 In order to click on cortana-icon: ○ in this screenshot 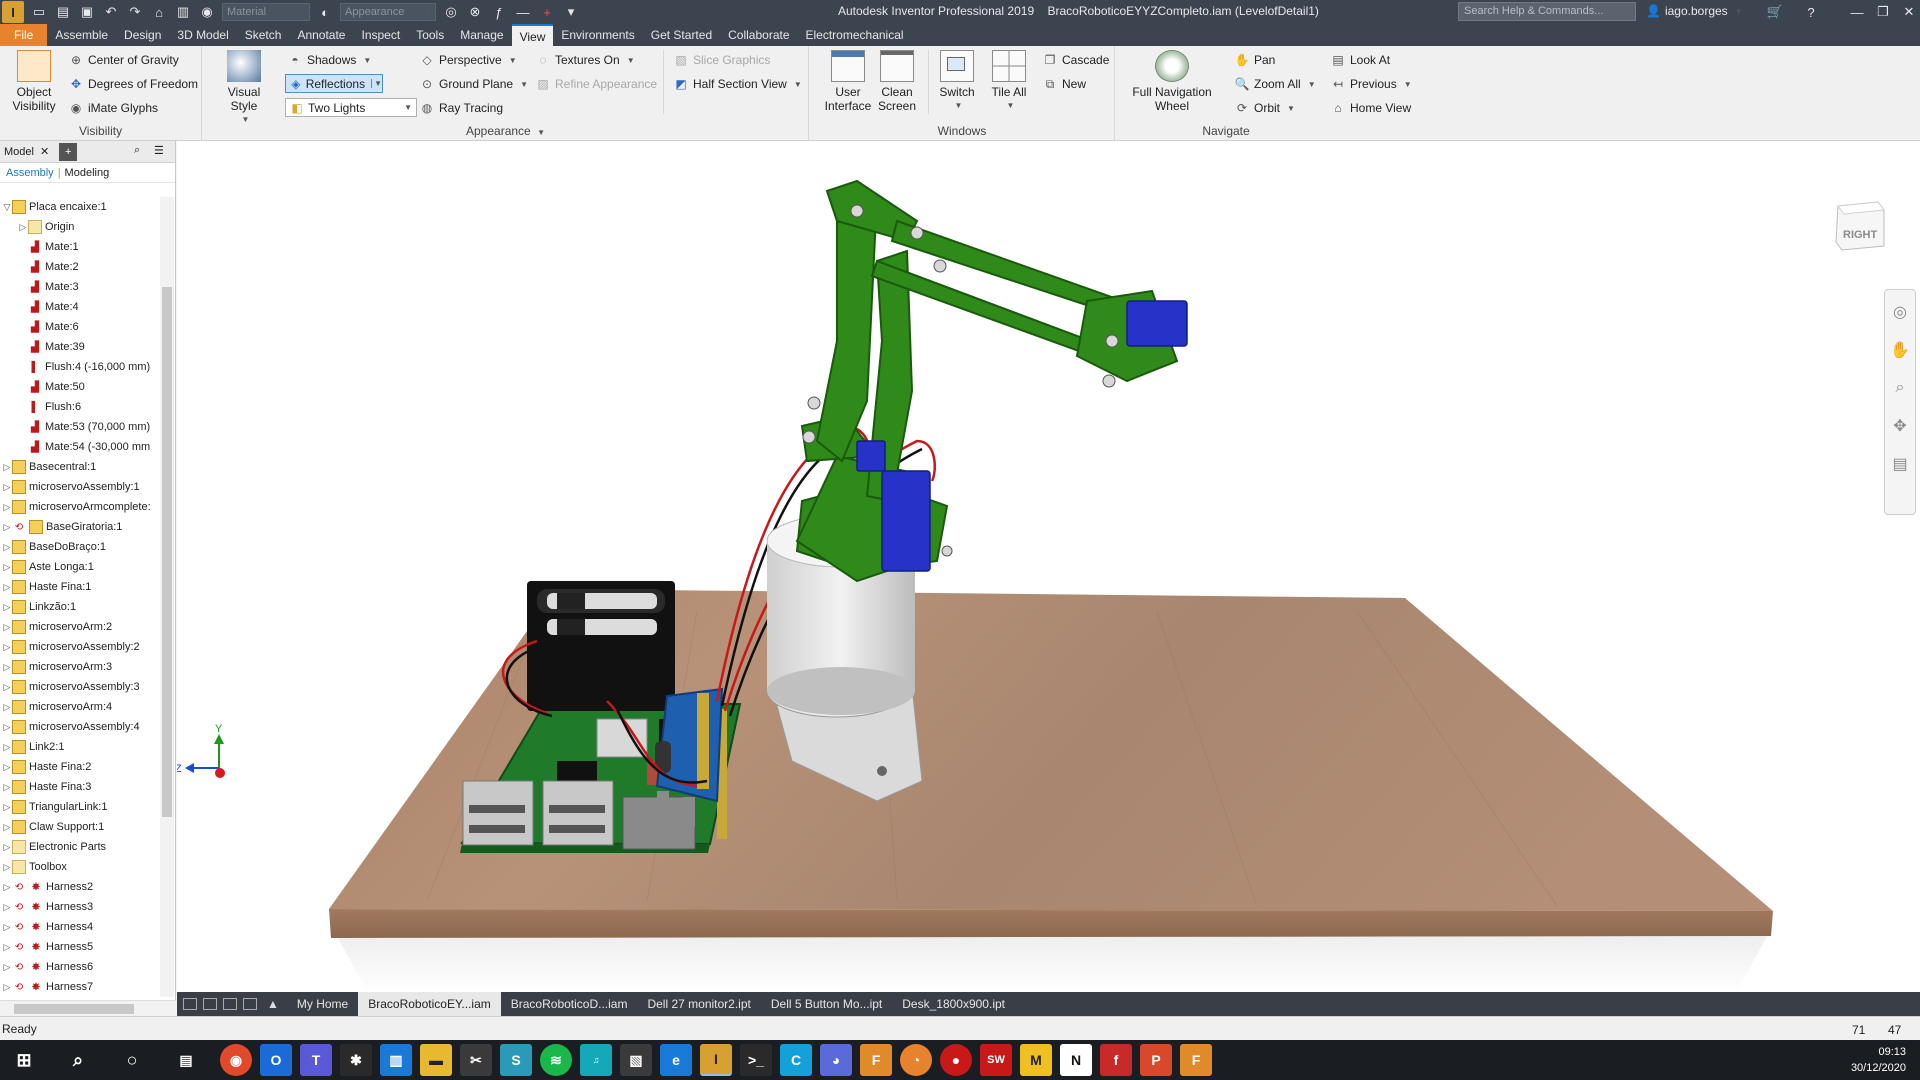, I will do `click(132, 1060)`.